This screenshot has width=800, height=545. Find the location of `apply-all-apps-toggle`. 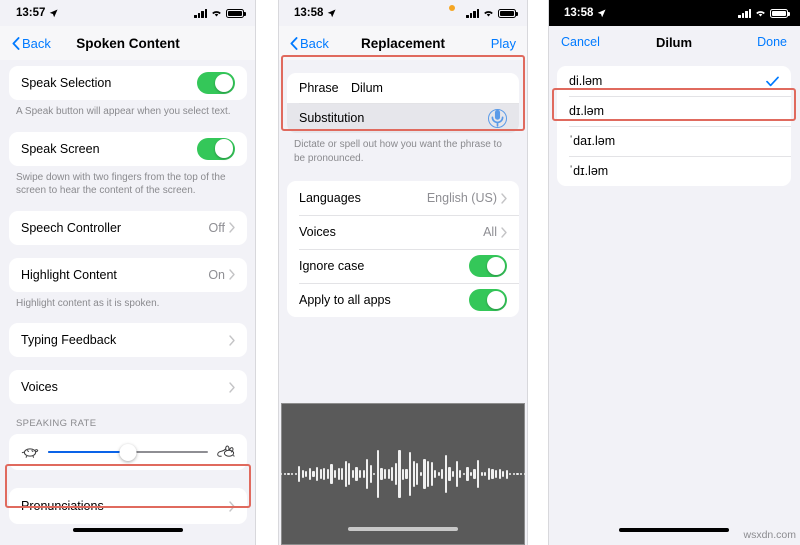

apply-all-apps-toggle is located at coordinates (488, 300).